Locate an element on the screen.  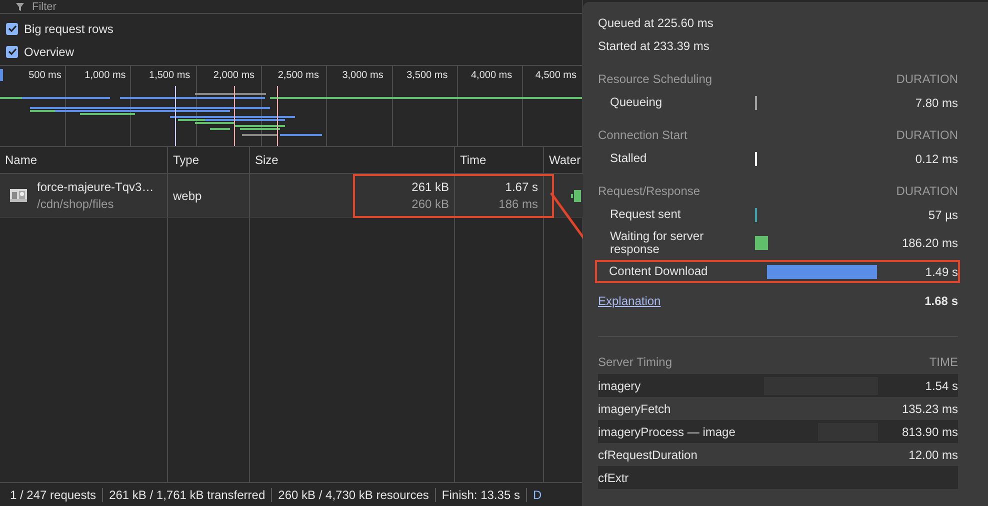
server-timing-name: imageryProcess — image is located at coordinates (667, 431).